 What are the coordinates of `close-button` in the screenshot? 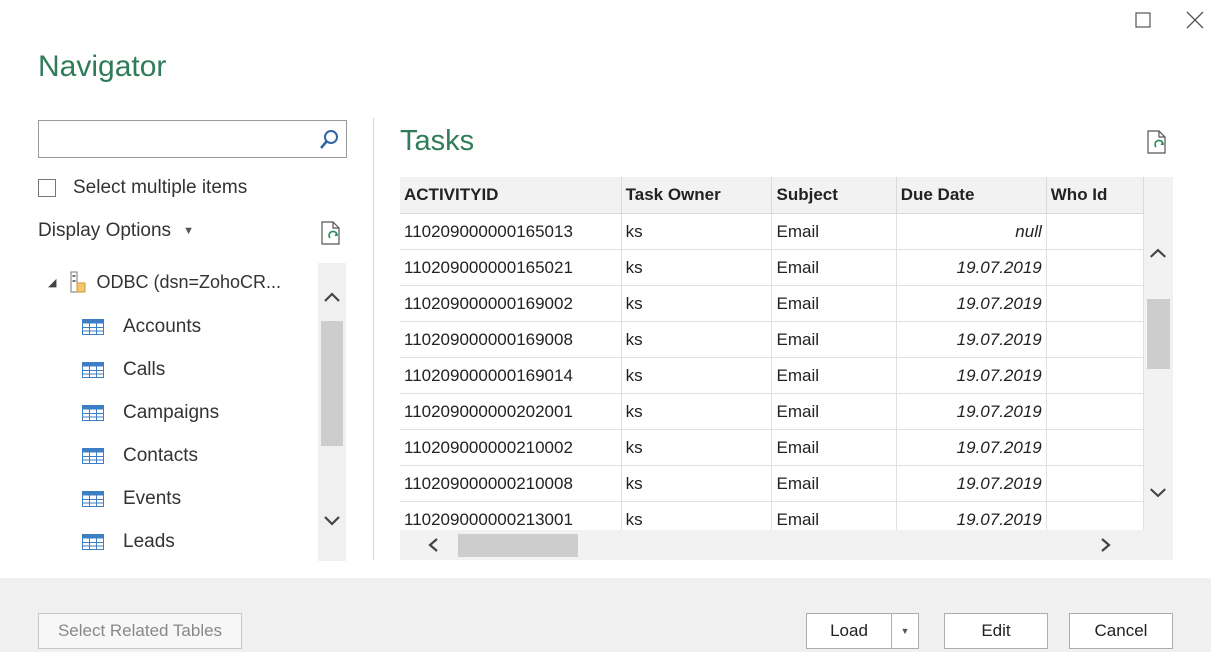 It's located at (1195, 20).